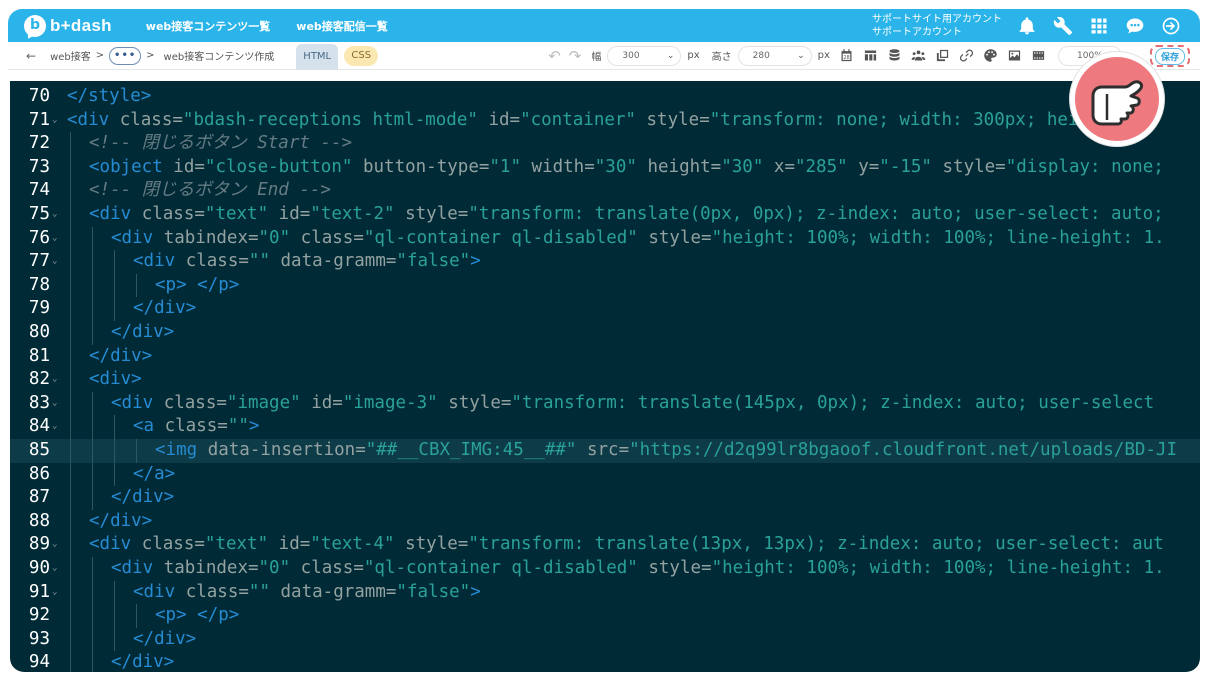  I want to click on palette-icon, so click(991, 56).